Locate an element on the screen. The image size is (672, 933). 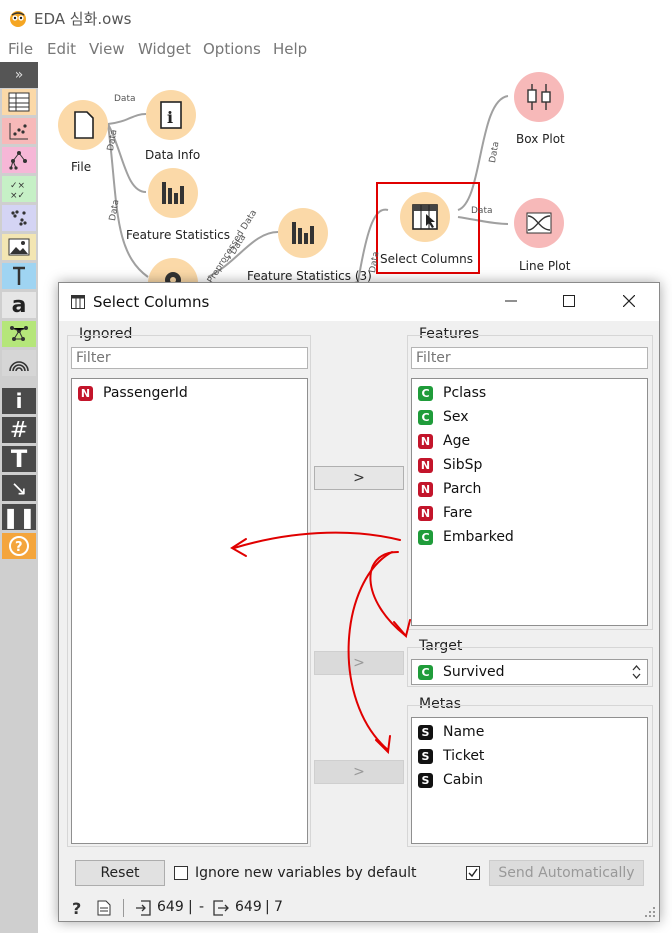
red-annotation-arrows is located at coordinates (320, 643).